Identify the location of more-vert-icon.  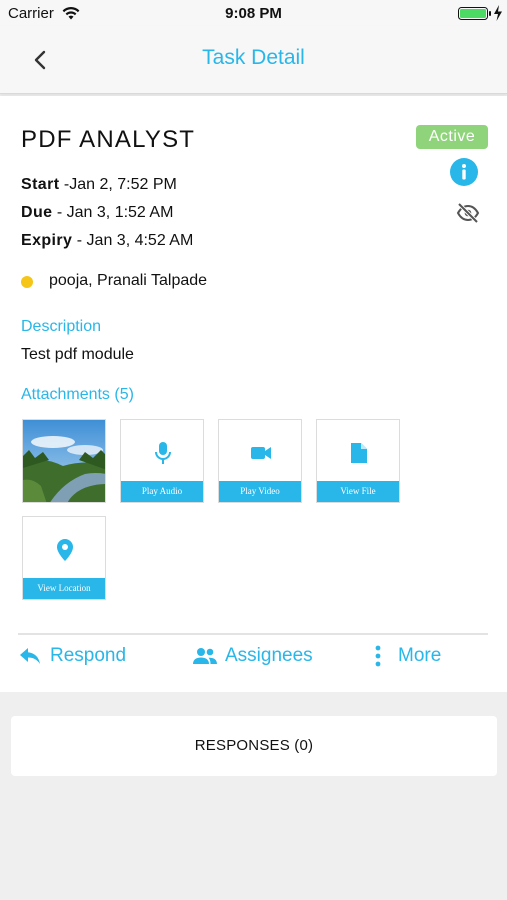
(378, 656).